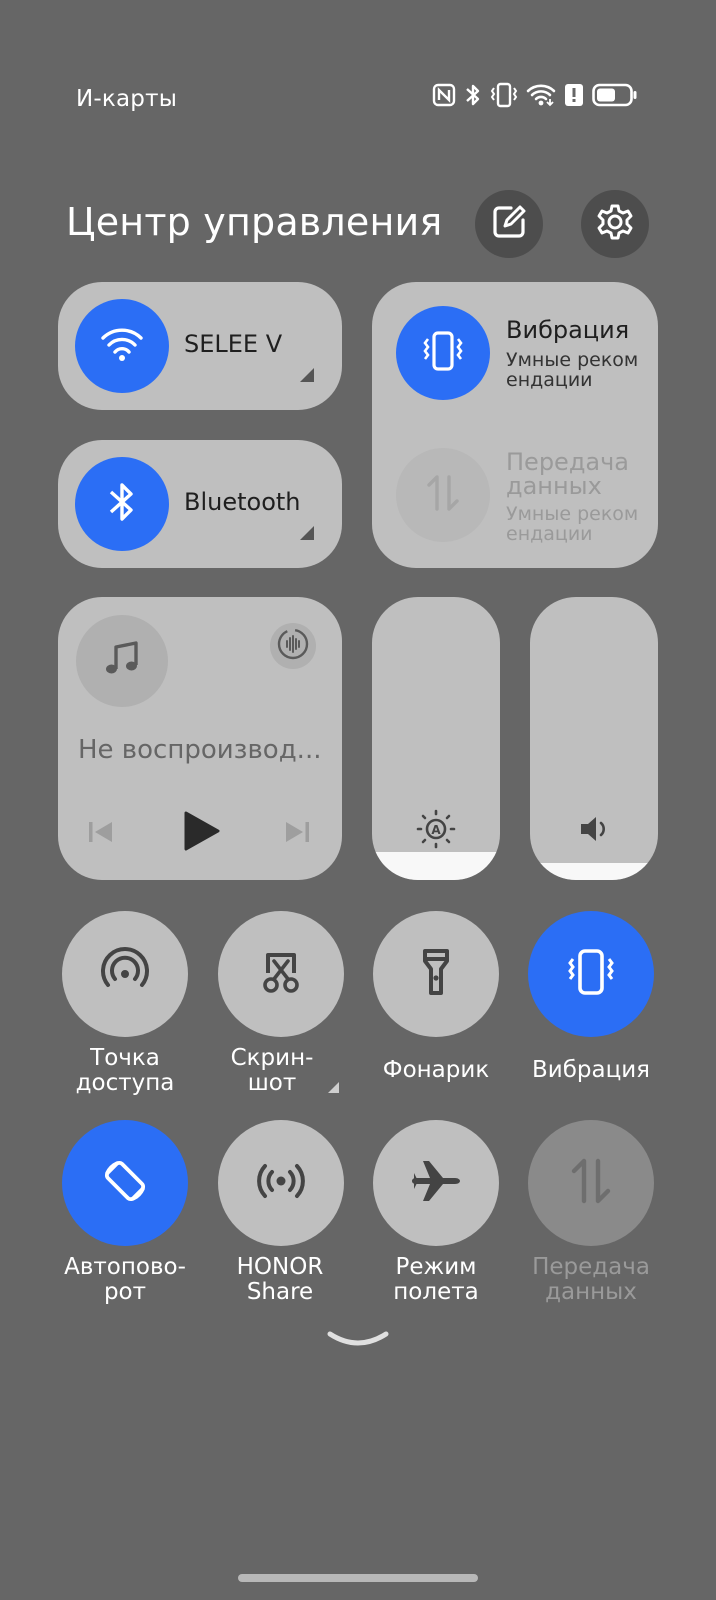 The width and height of the screenshot is (716, 1600). I want to click on auto-rotate-toggle, so click(125, 1183).